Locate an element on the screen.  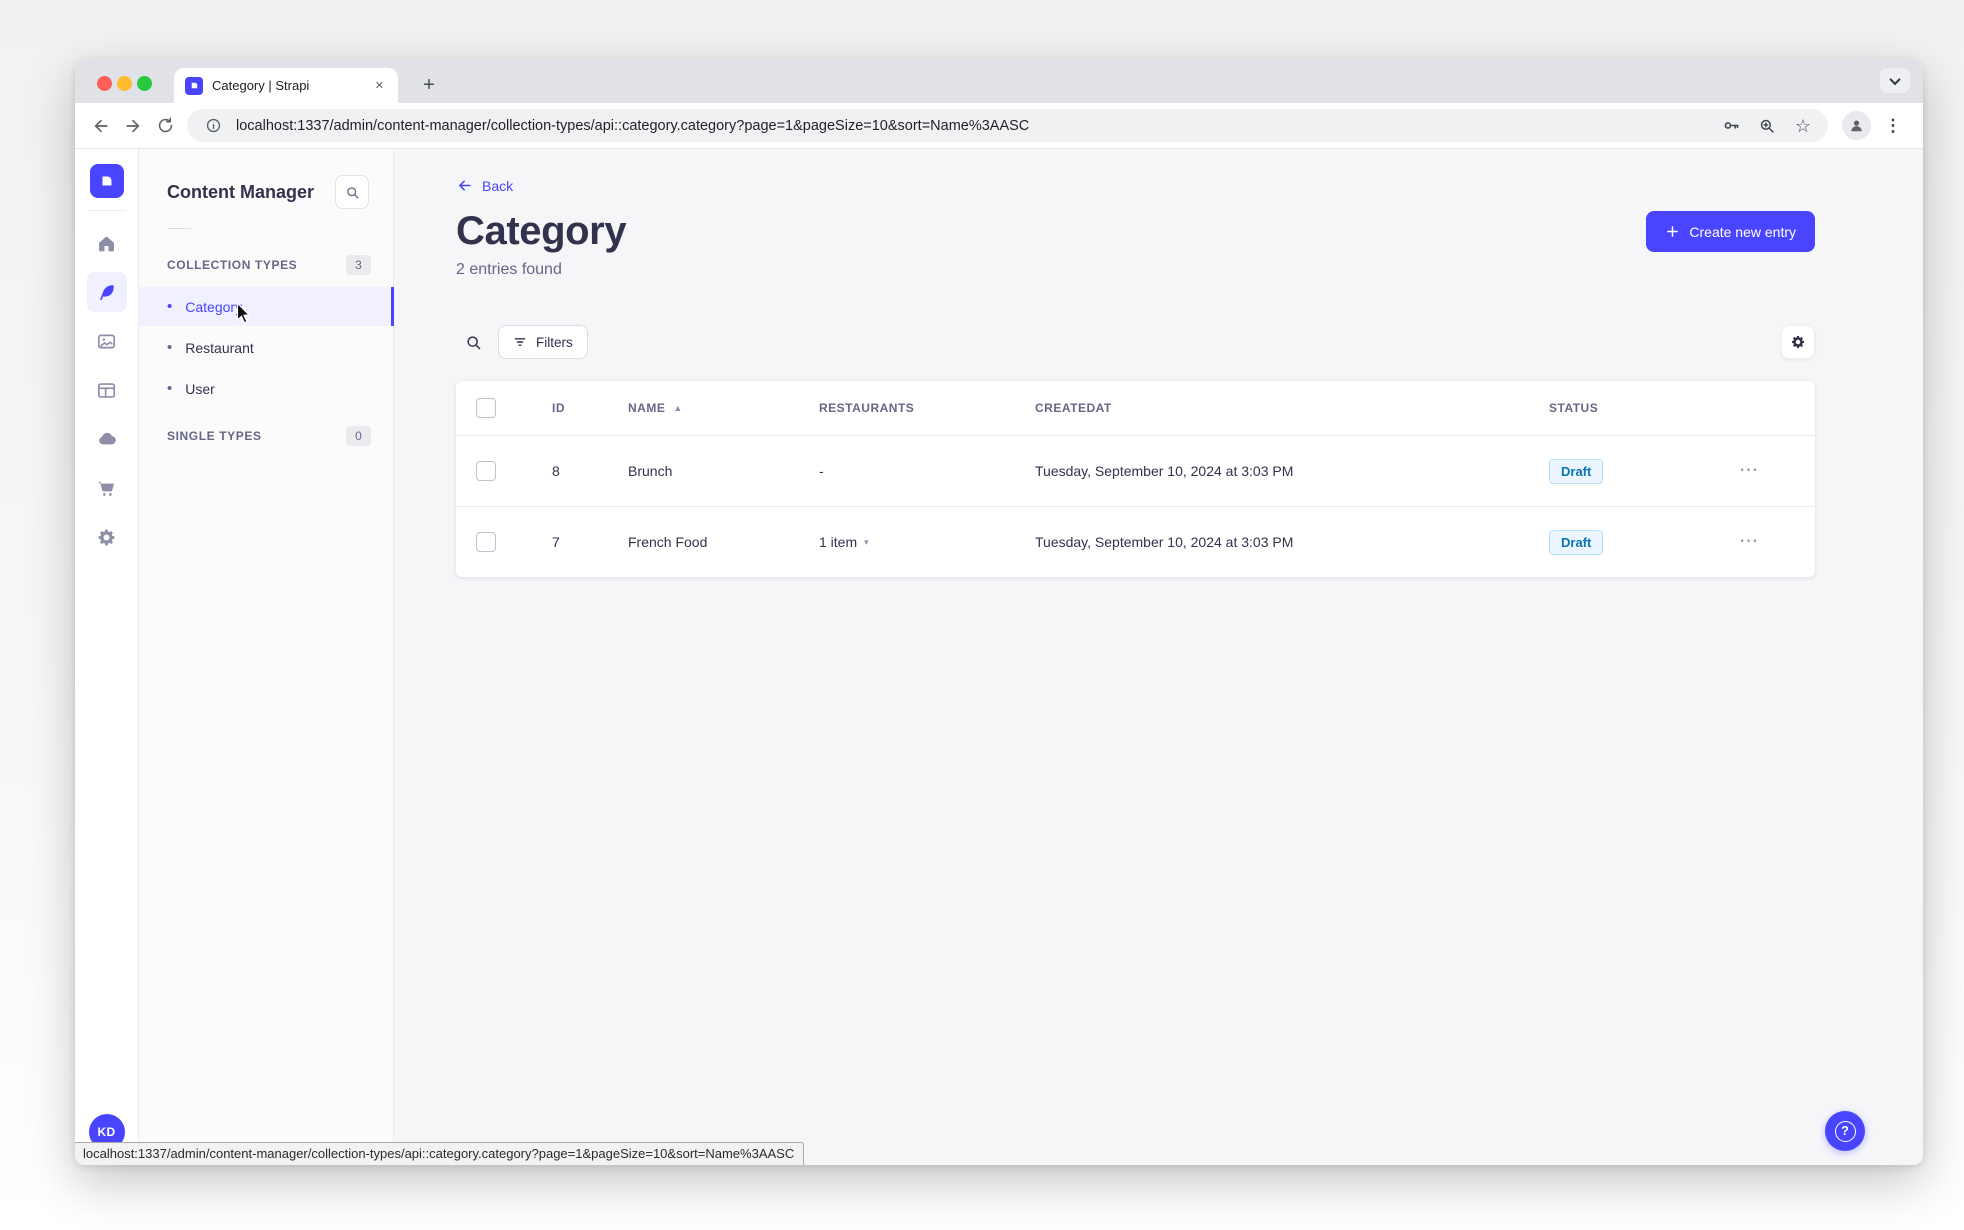
cloud-icon is located at coordinates (107, 439).